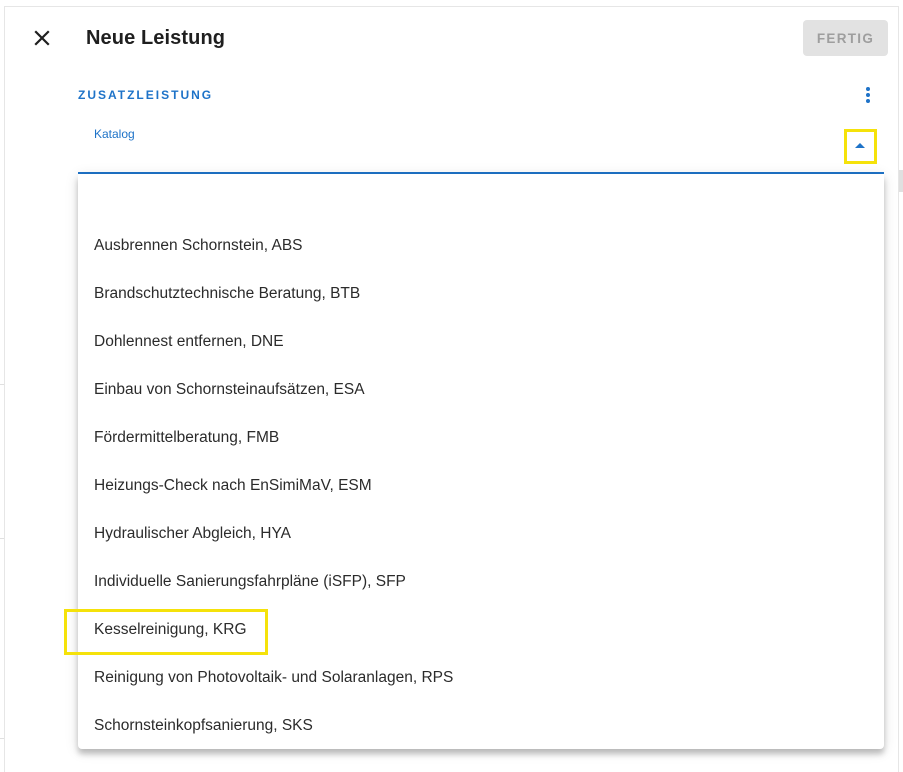  I want to click on dropdown-toggle, so click(860, 145).